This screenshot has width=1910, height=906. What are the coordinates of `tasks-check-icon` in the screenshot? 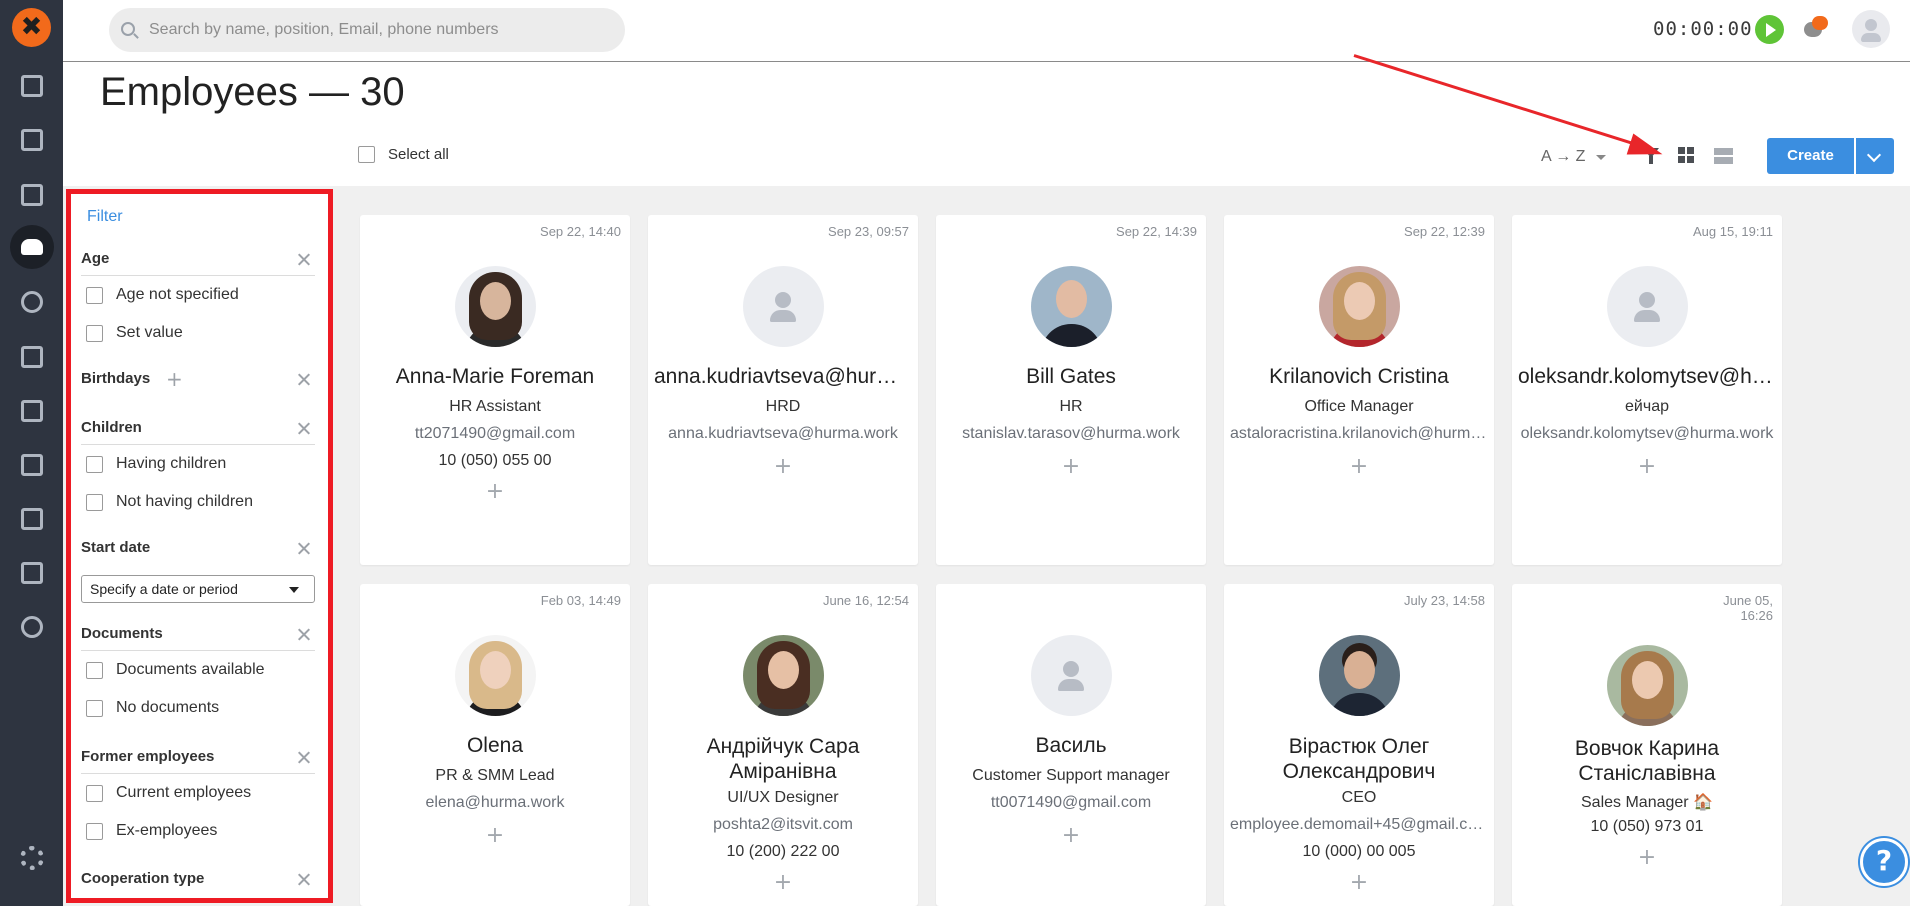 It's located at (31, 465).